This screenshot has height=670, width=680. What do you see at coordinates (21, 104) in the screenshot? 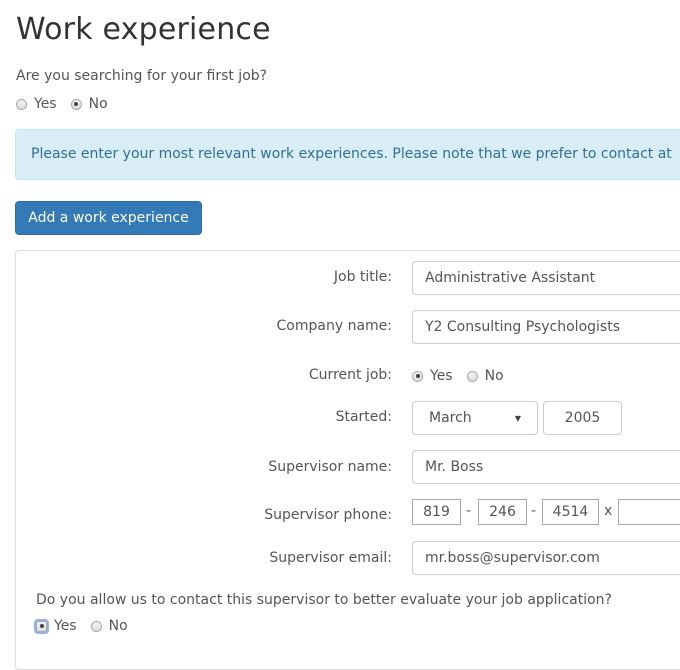
I see `first-job-yes-radio` at bounding box center [21, 104].